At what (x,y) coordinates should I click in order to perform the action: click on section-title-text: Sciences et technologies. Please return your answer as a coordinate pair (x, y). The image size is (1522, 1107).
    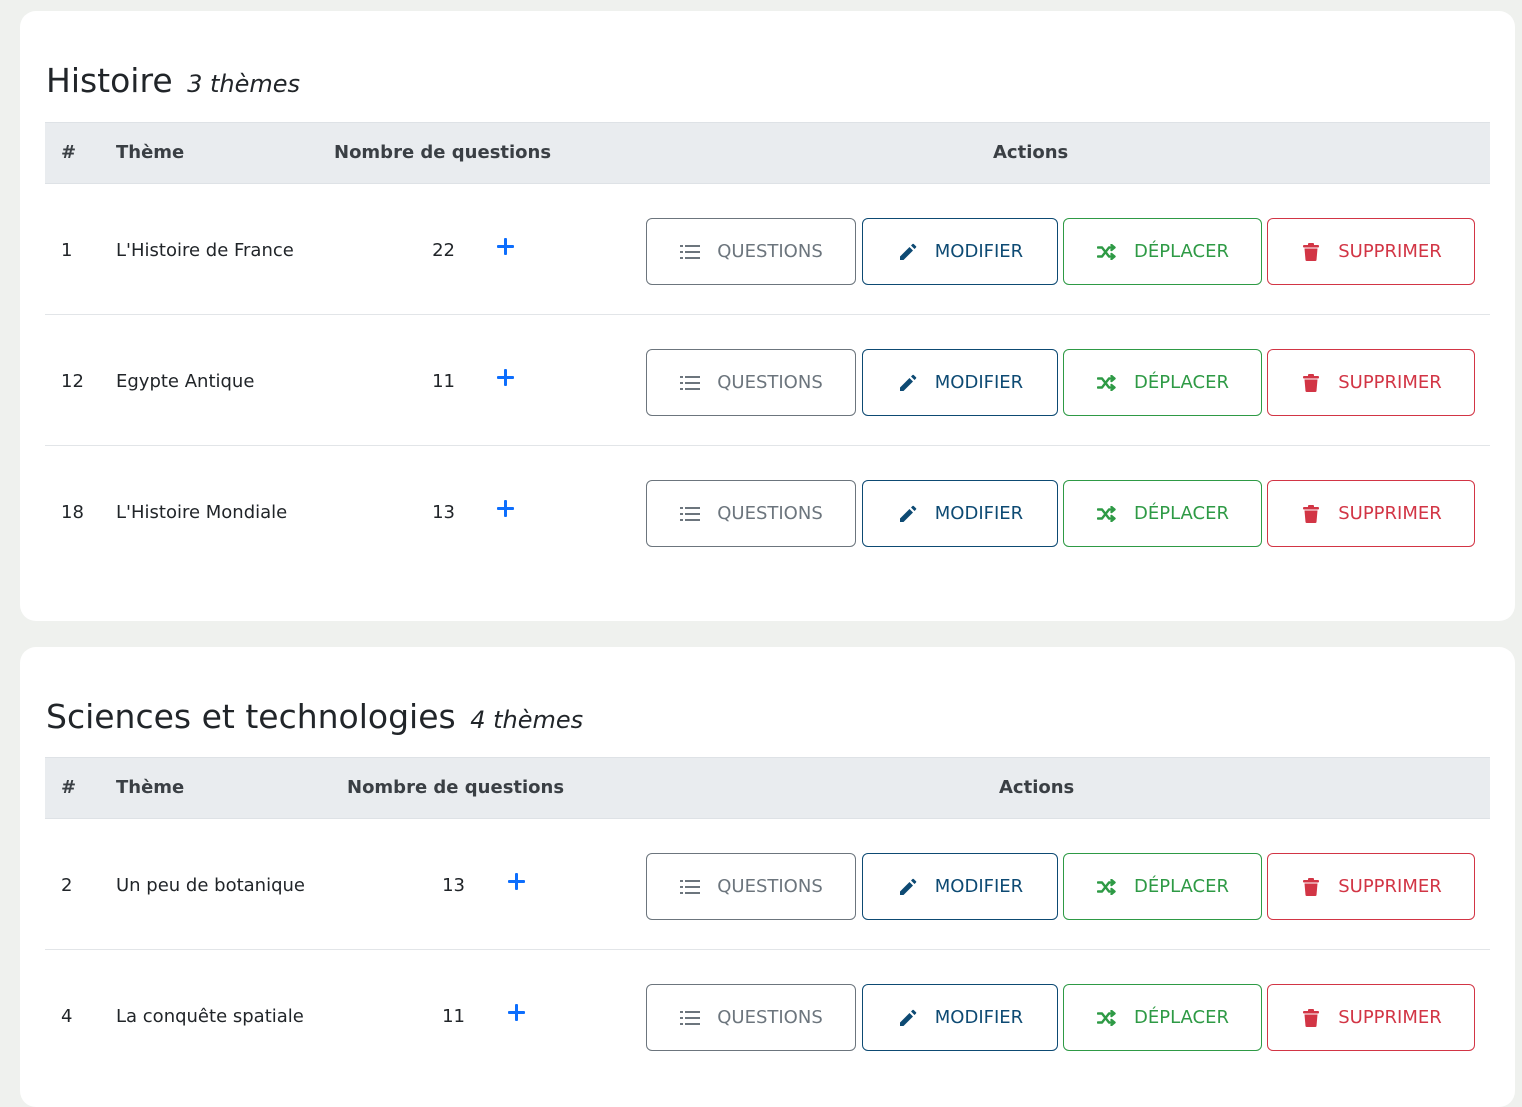
    Looking at the image, I should click on (251, 716).